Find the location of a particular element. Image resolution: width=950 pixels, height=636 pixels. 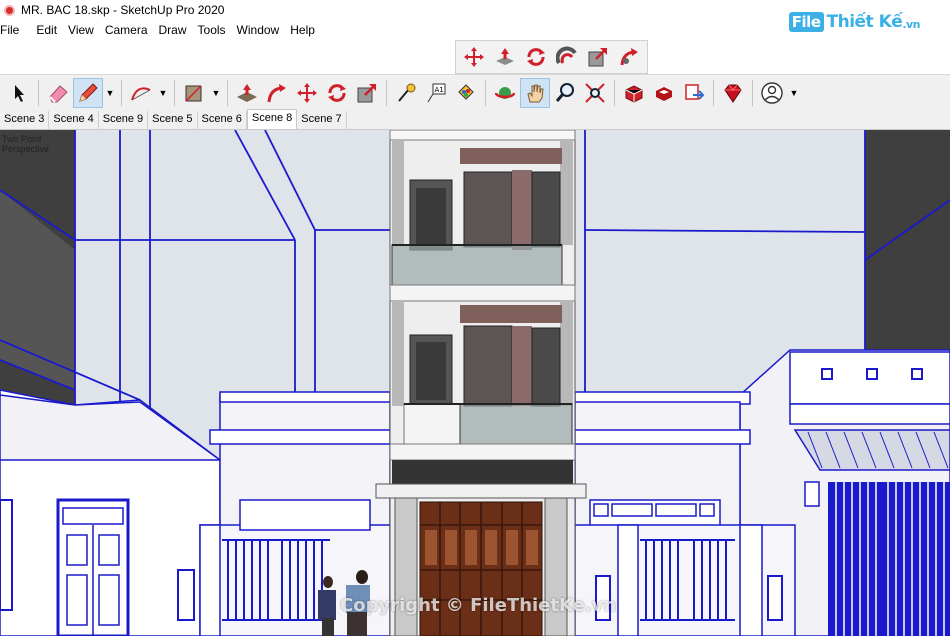

camera-label: Two Point Perspective is located at coordinates (26, 144).